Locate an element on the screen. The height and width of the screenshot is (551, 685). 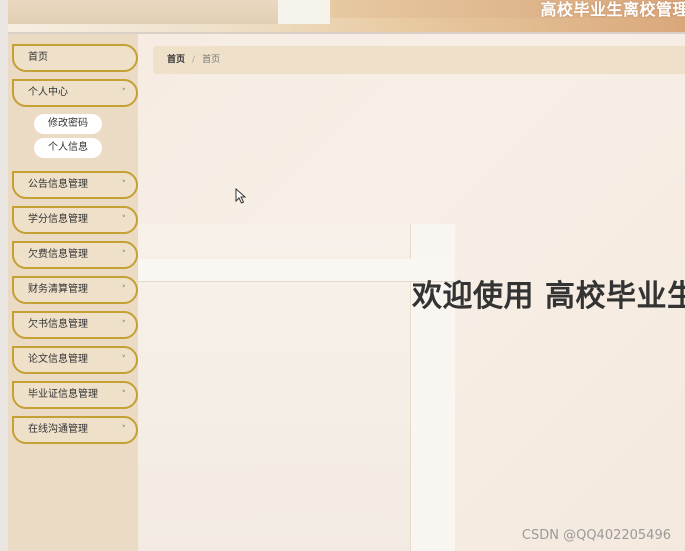
sidebar-item-label: 论文信息管理 is located at coordinates (58, 359).